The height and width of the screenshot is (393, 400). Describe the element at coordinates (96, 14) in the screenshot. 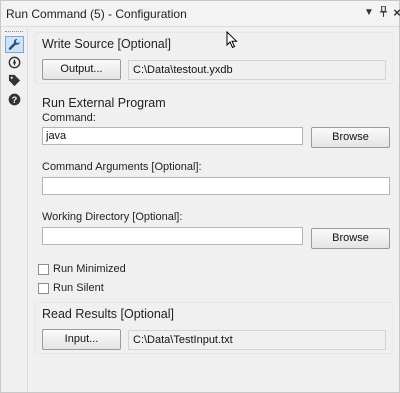

I see `window-title: Run Command (5) - Configuration` at that location.